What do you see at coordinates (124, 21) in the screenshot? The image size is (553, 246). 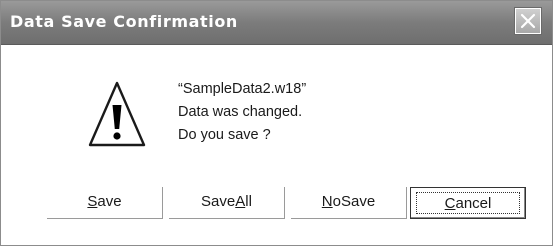 I see `window-title: Data Save Confirmation` at bounding box center [124, 21].